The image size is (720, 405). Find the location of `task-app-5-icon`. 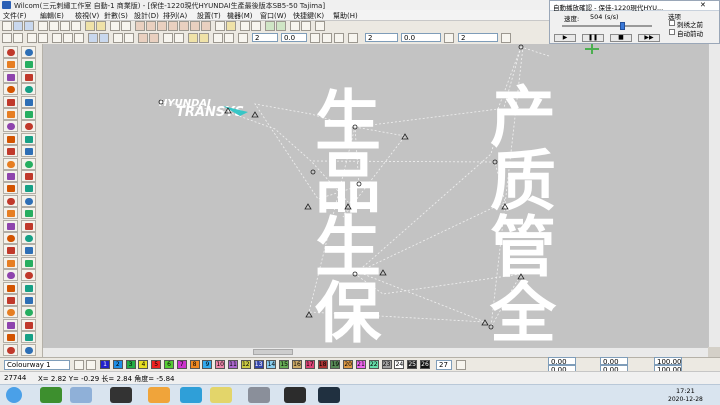

task-app-5-icon is located at coordinates (191, 395).